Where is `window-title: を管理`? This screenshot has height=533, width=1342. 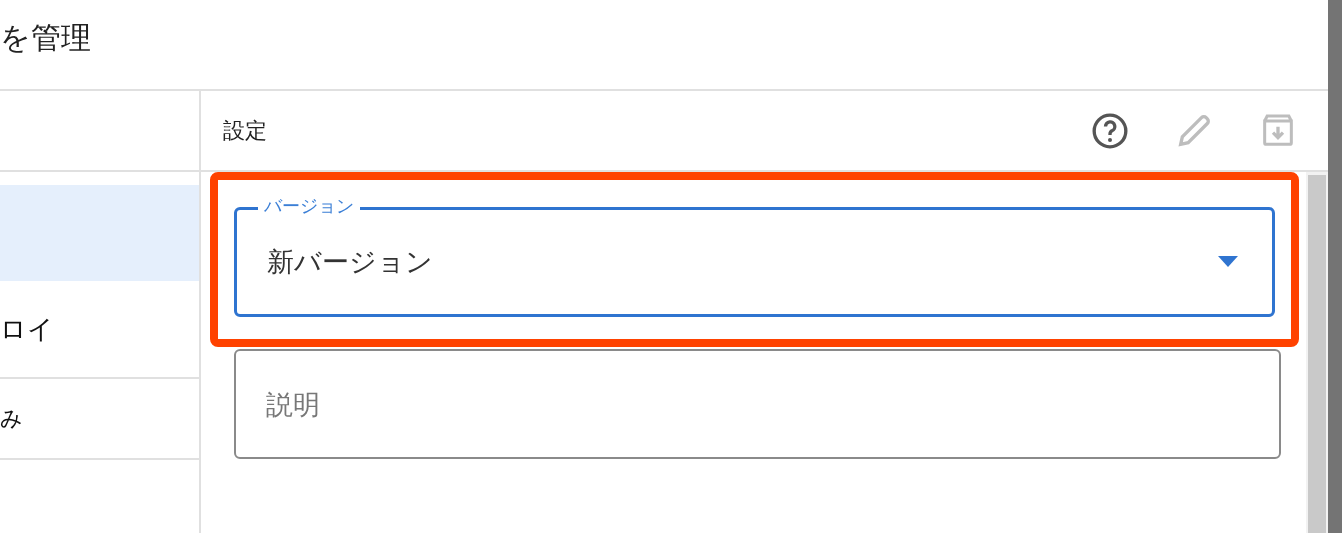 window-title: を管理 is located at coordinates (45, 38).